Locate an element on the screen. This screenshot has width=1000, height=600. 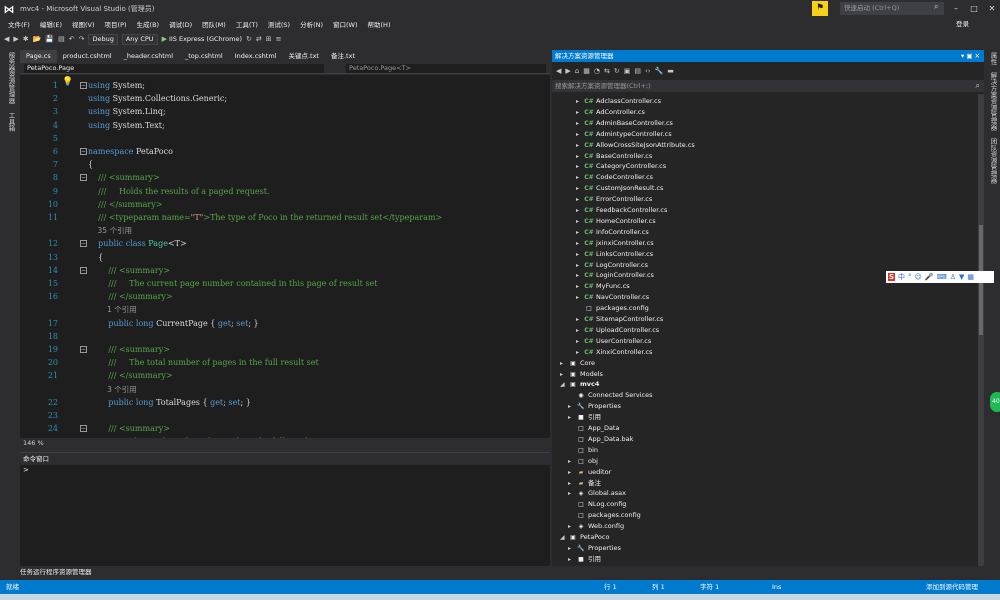
code-line: 4 using System.Text; is located at coordinates (285, 125).